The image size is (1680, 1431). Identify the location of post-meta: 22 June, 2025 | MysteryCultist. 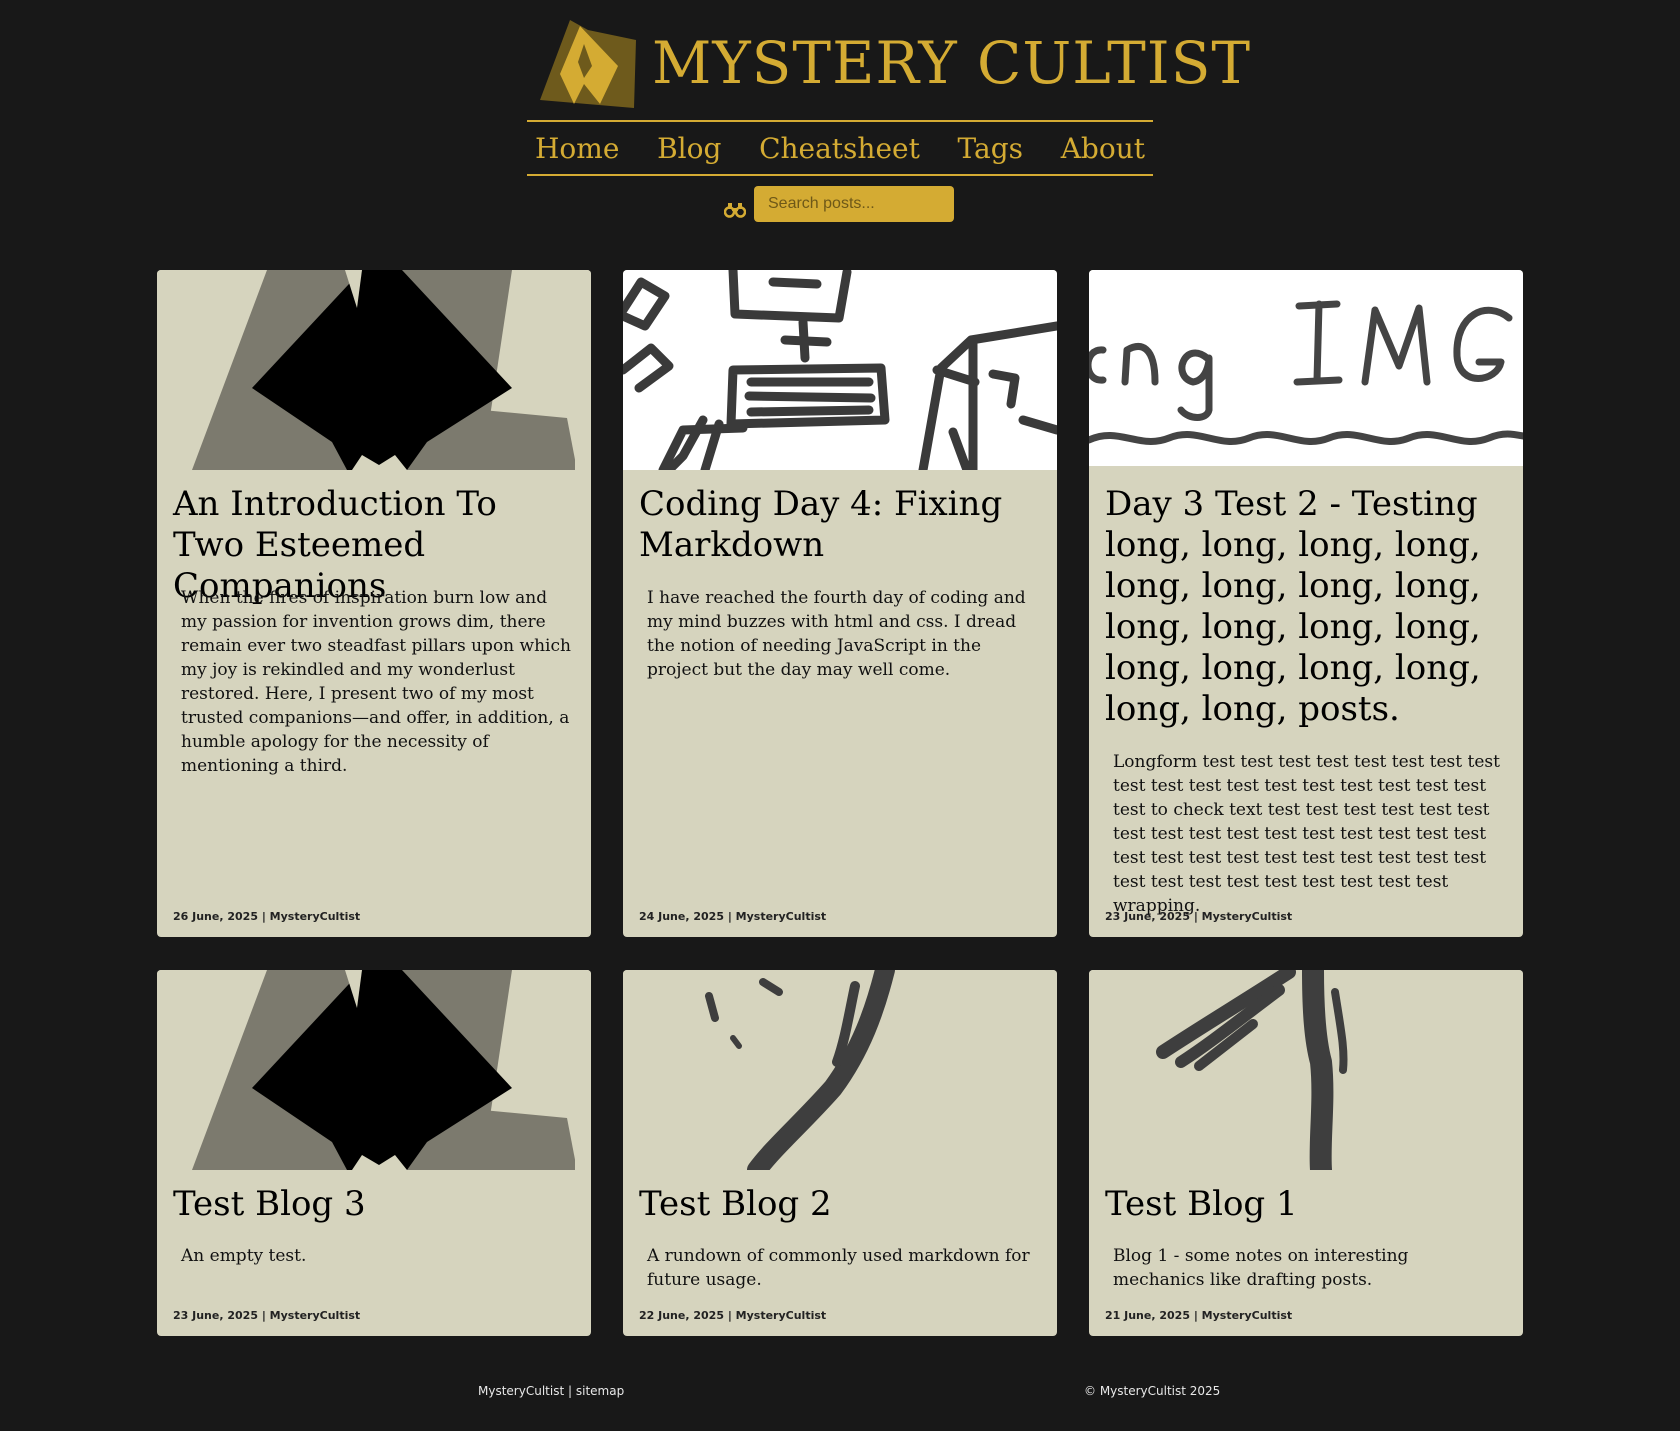
(733, 1315).